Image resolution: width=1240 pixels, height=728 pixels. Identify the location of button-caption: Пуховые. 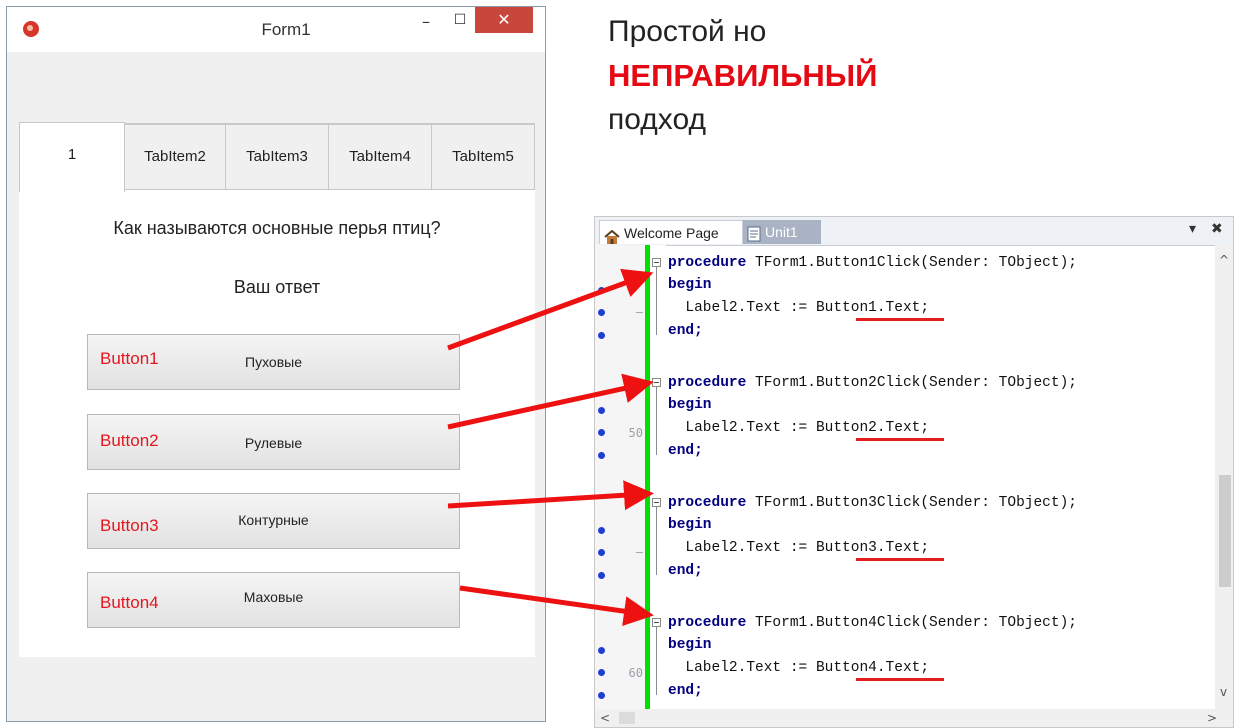
(273, 362).